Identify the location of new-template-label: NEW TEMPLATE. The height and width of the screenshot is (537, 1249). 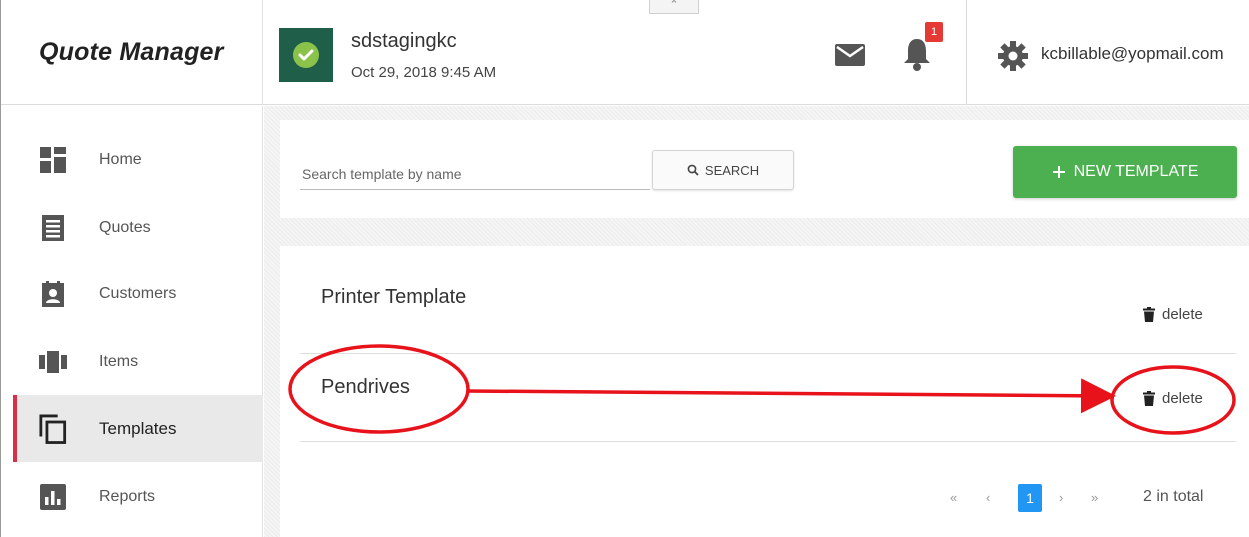
(1136, 171).